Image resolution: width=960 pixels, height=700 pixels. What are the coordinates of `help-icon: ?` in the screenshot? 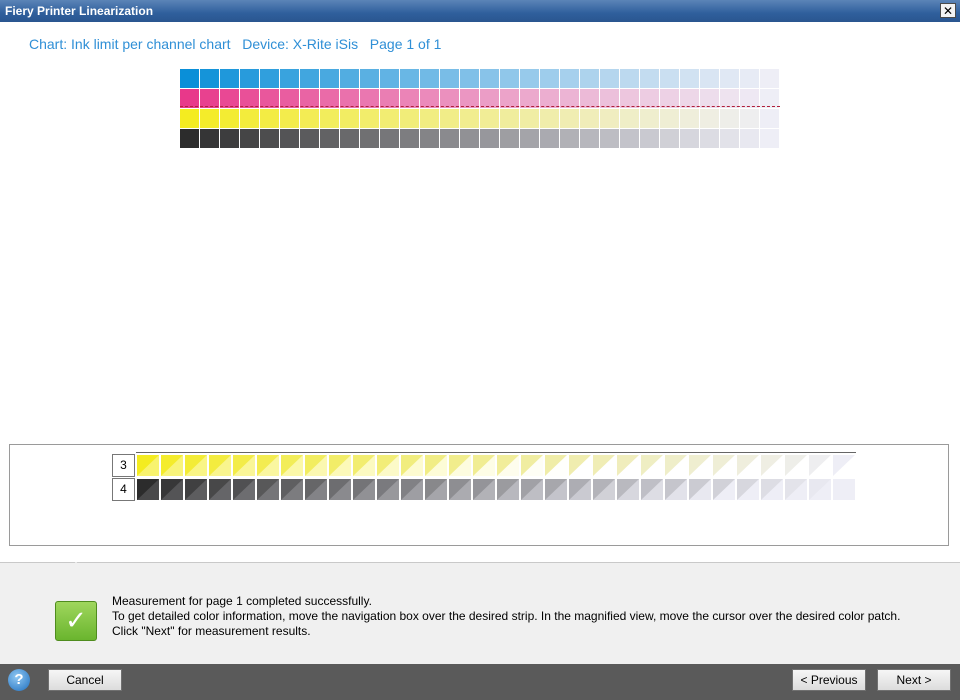 It's located at (19, 680).